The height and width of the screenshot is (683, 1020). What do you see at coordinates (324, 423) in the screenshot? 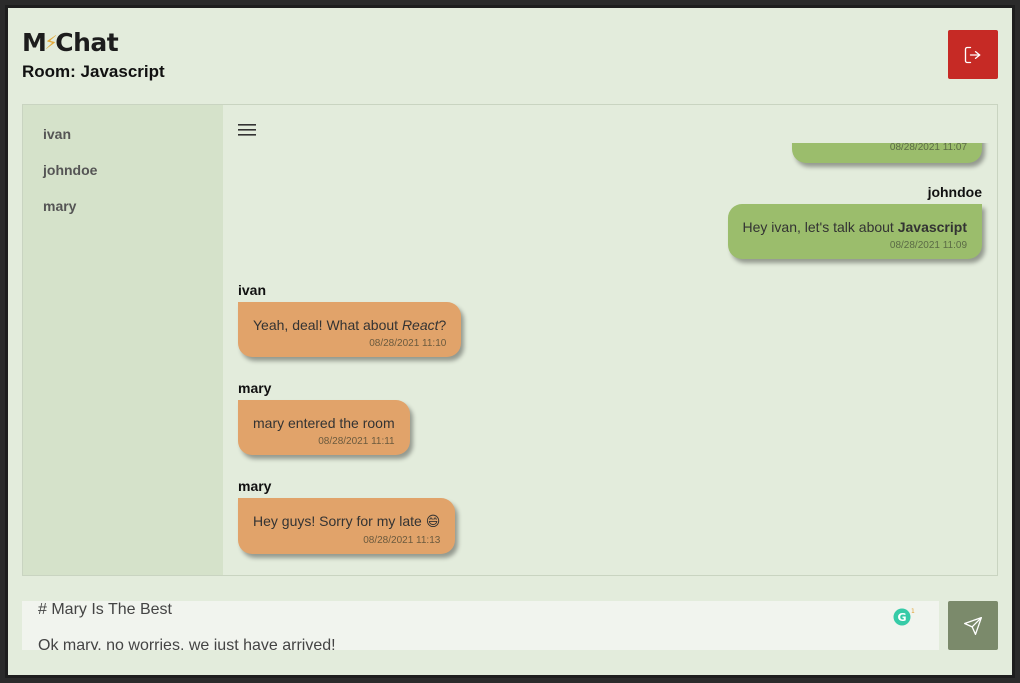
I see `message-text: mary entered the room` at bounding box center [324, 423].